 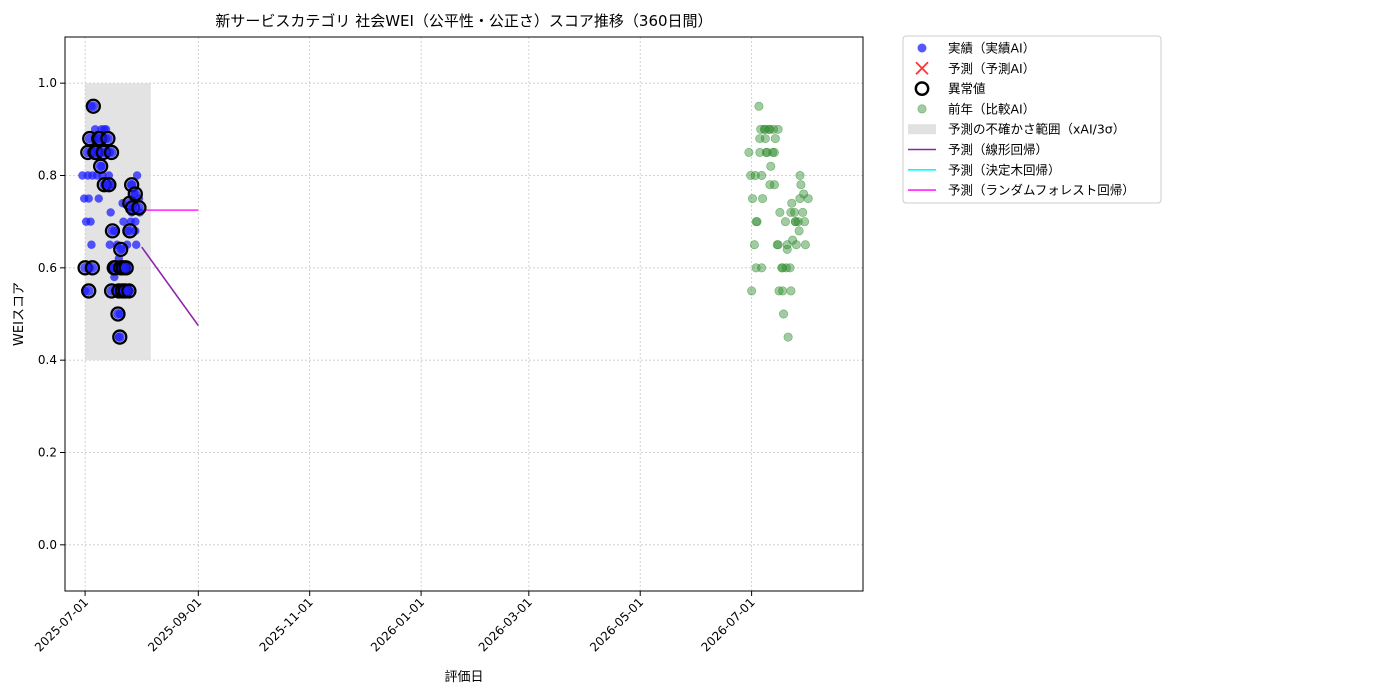 What do you see at coordinates (47, 83) in the screenshot?
I see `y-tick-label: 1.0` at bounding box center [47, 83].